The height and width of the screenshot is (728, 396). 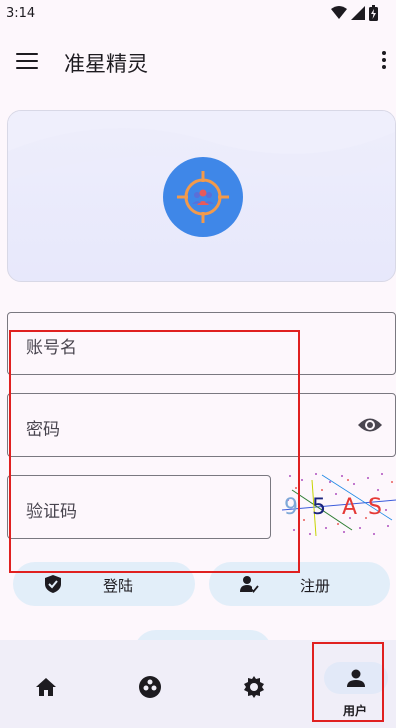 What do you see at coordinates (358, 13) in the screenshot?
I see `signal-icon` at bounding box center [358, 13].